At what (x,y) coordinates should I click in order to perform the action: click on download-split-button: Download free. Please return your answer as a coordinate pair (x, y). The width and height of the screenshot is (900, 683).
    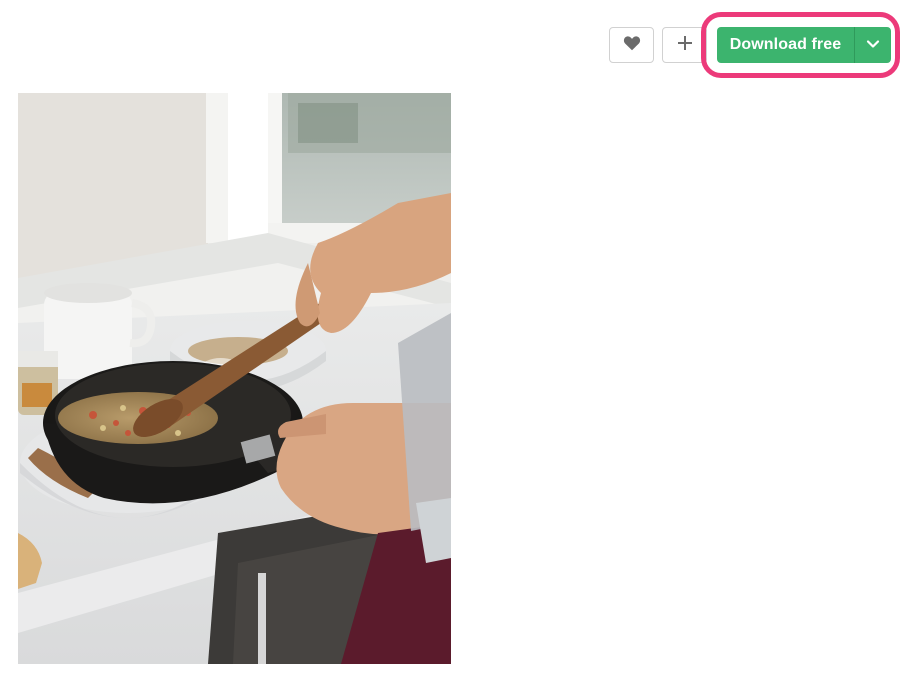
    Looking at the image, I should click on (804, 45).